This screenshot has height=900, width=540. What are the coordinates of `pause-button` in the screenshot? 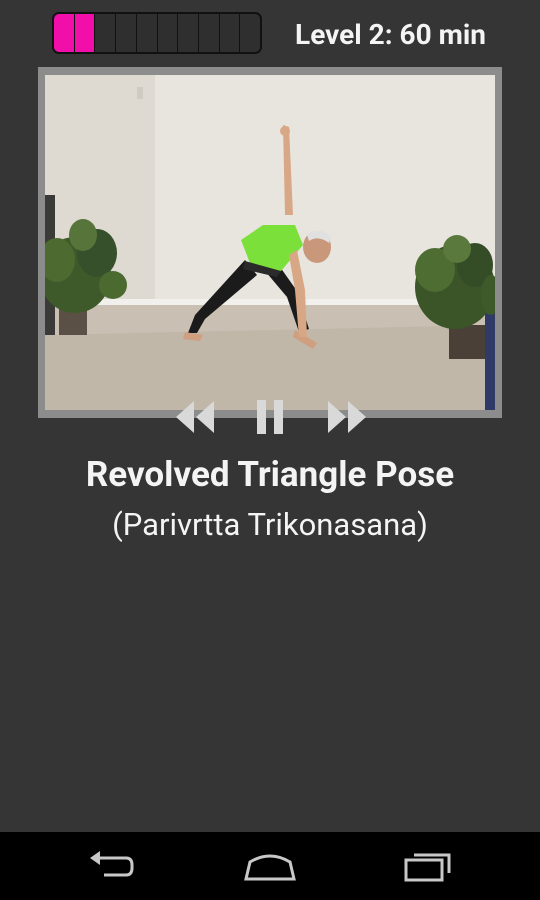 It's located at (270, 417).